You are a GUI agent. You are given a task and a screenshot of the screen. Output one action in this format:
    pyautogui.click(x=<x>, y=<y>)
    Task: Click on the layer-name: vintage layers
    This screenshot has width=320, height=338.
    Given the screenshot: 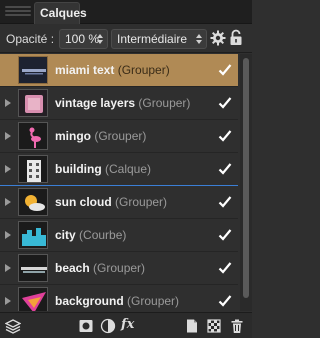 What is the action you would take?
    pyautogui.click(x=95, y=103)
    